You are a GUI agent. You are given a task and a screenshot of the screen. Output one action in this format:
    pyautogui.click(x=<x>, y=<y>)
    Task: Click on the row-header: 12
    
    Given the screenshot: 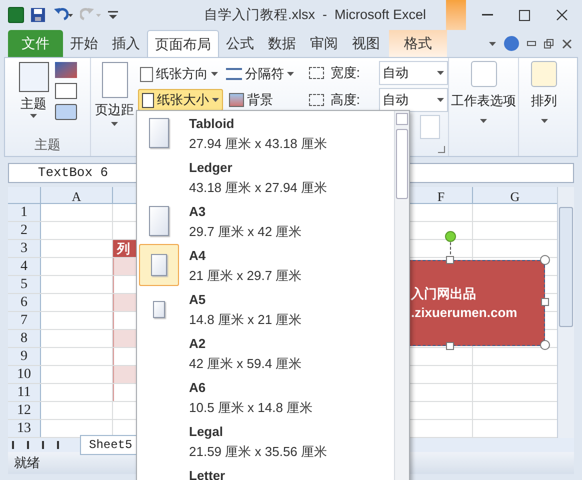 What is the action you would take?
    pyautogui.click(x=24, y=410)
    